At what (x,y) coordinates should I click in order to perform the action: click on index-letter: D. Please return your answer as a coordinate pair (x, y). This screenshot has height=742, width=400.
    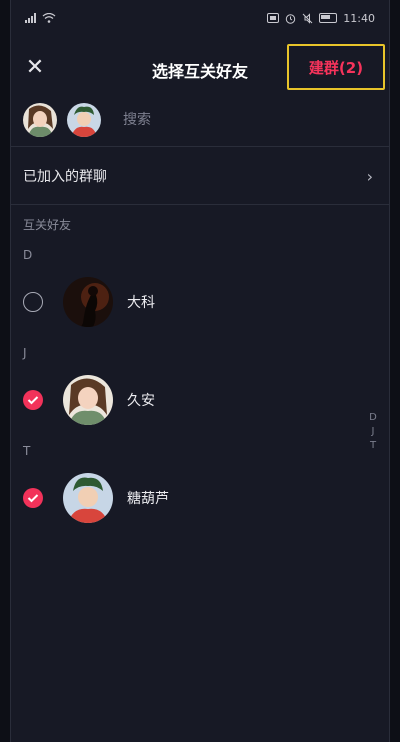
    Looking at the image, I should click on (373, 417).